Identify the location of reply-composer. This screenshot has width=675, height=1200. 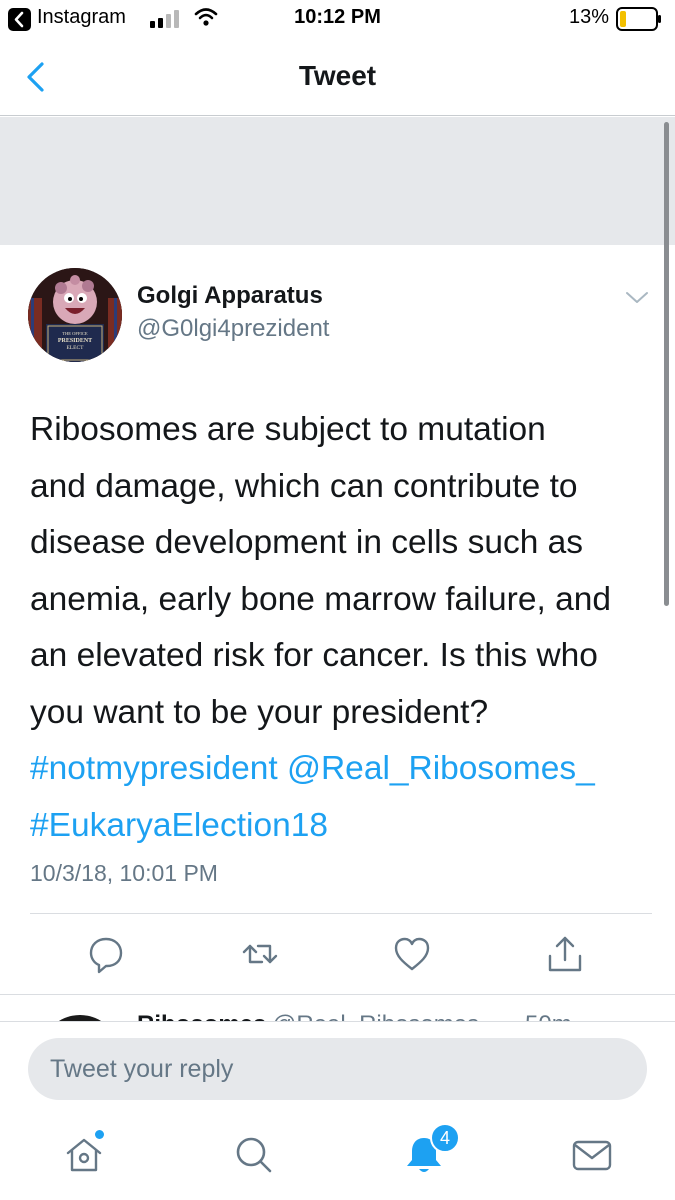
(337, 1069).